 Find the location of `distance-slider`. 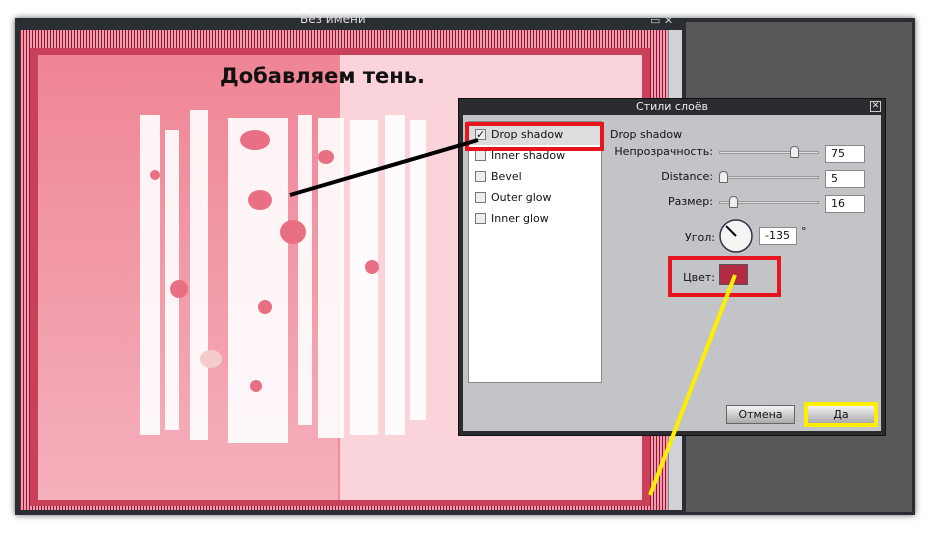

distance-slider is located at coordinates (769, 177).